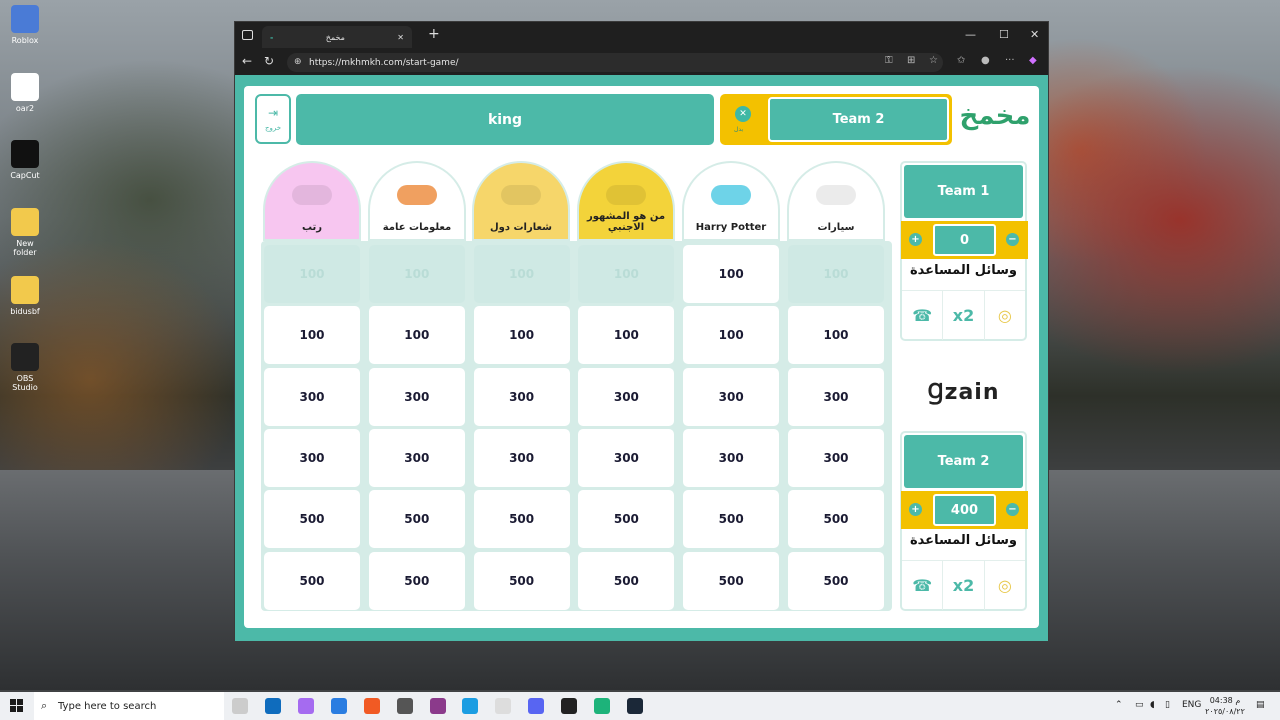 The height and width of the screenshot is (720, 1280). Describe the element at coordinates (470, 706) in the screenshot. I see `edge-icon` at that location.